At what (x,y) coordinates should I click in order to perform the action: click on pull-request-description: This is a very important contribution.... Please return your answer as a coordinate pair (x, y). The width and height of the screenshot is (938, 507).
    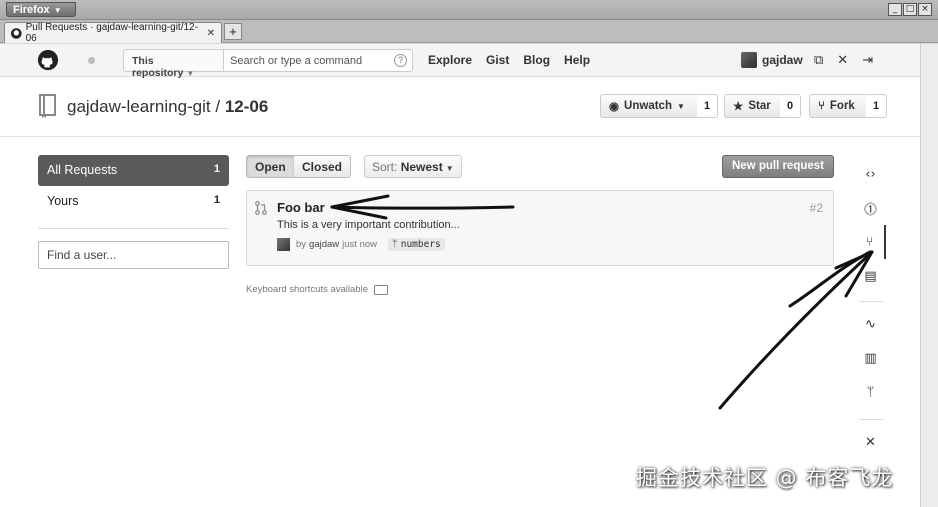
    Looking at the image, I should click on (368, 225).